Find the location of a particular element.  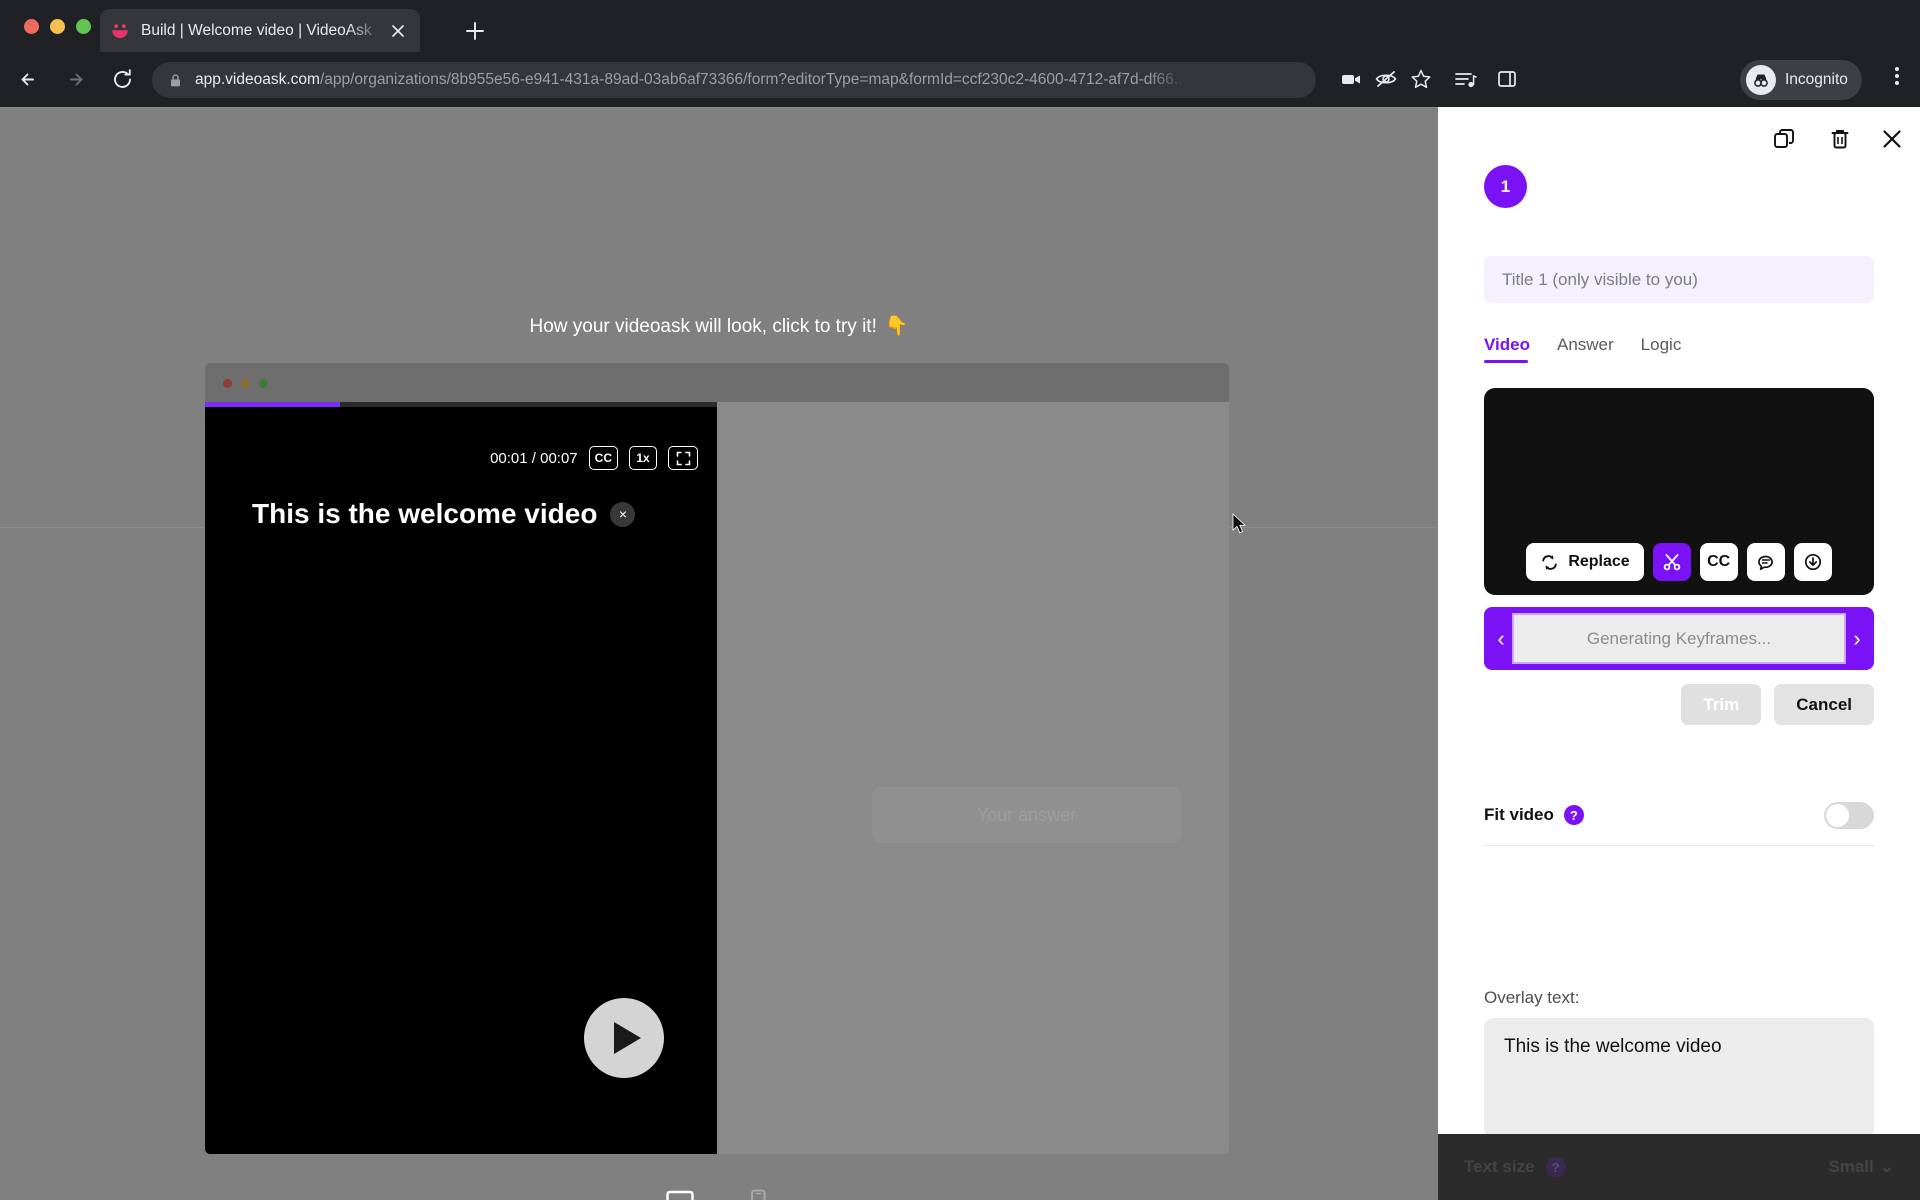

video-timecode: 00:01 / 00:07 is located at coordinates (534, 458).